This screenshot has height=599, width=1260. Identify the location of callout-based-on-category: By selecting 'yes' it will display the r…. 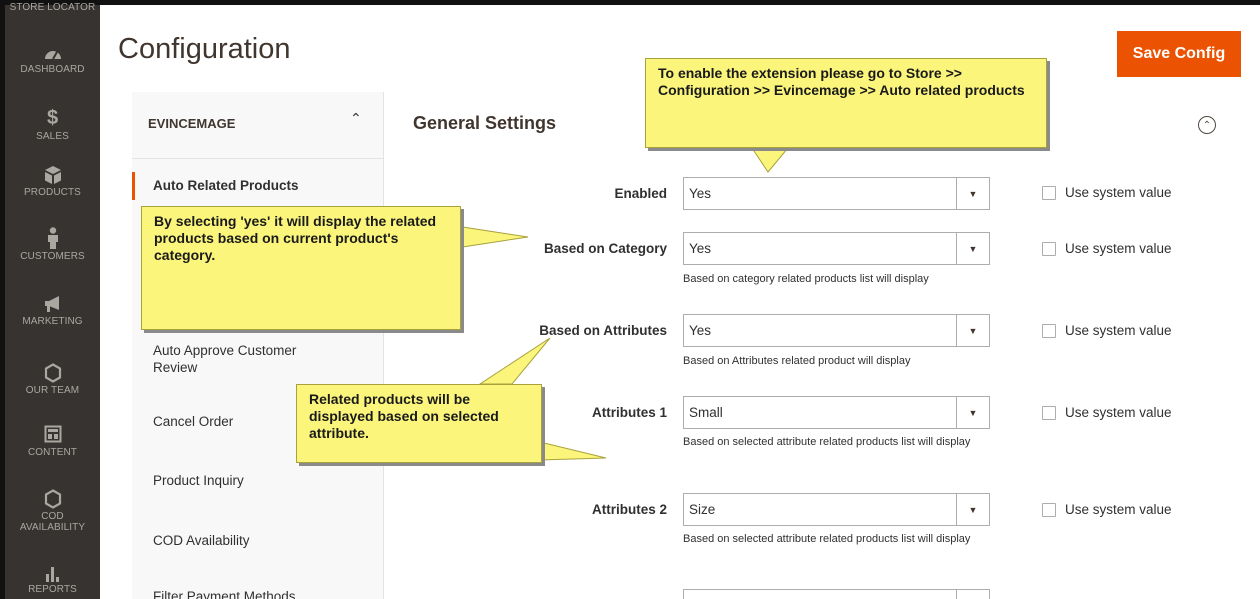
(301, 268).